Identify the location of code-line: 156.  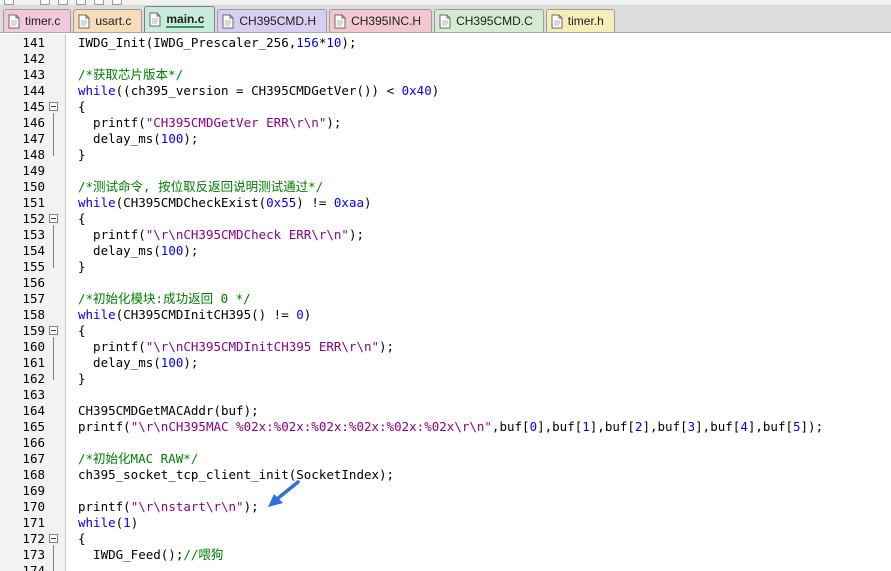
(445, 283).